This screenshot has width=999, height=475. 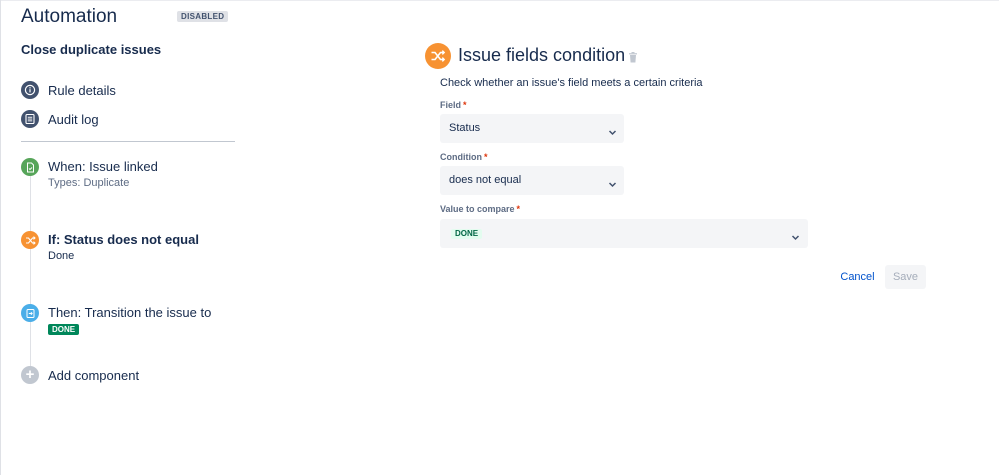 What do you see at coordinates (905, 277) in the screenshot?
I see `save-button: Save` at bounding box center [905, 277].